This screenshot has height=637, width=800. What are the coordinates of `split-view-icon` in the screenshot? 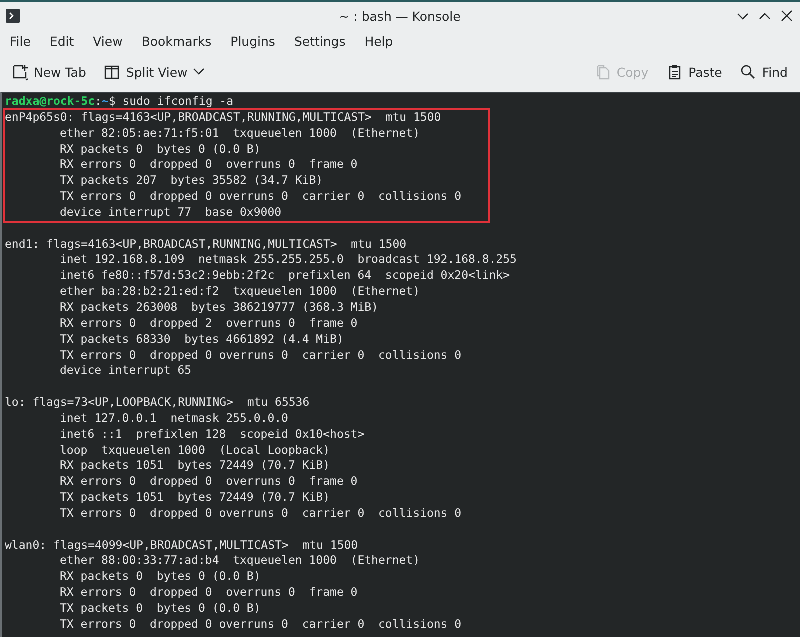 It's located at (113, 72).